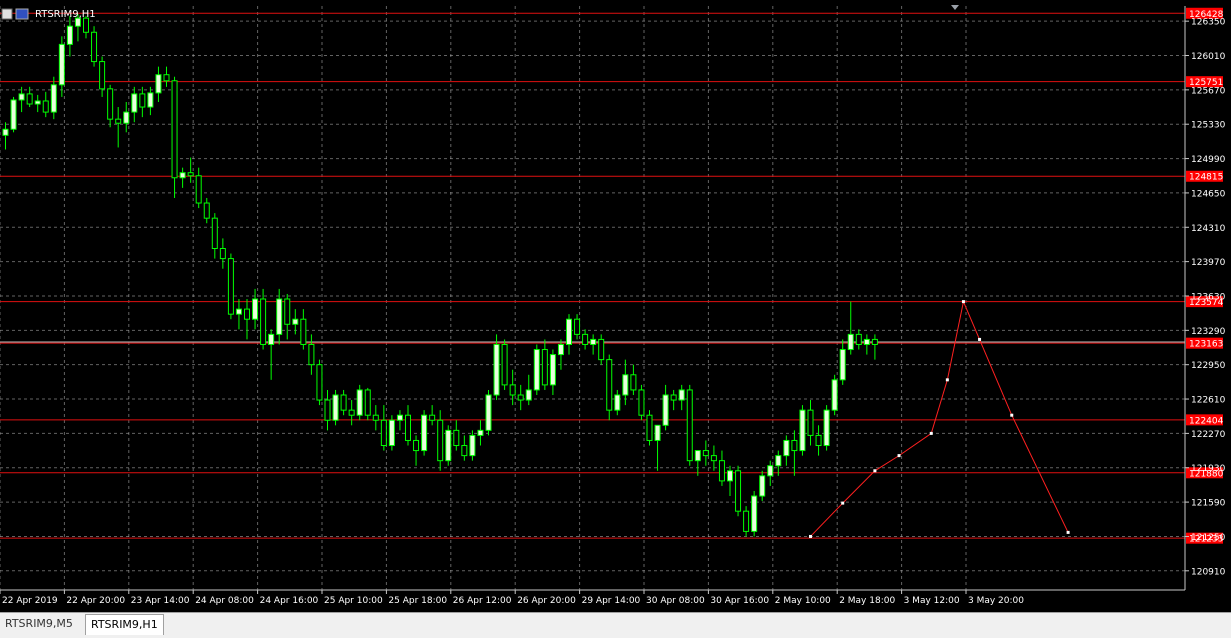  Describe the element at coordinates (1208, 229) in the screenshot. I see `price-tick-label: 124310` at that location.